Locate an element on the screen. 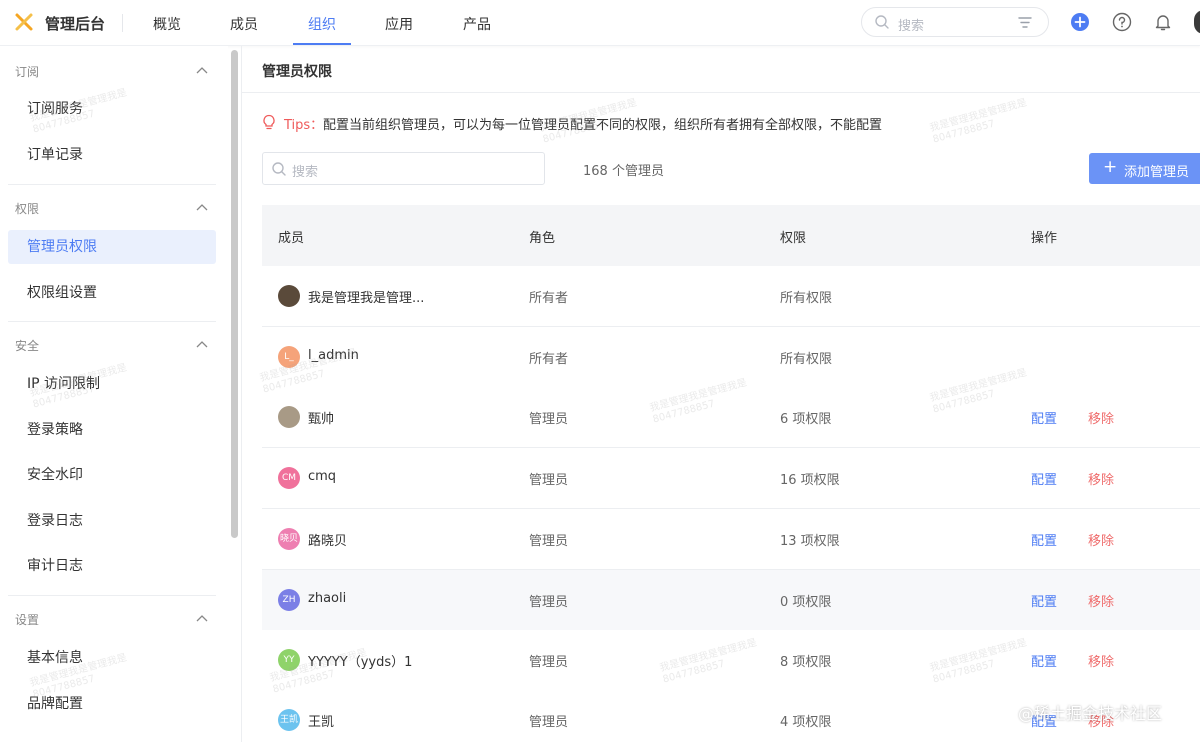  member-name: zhaoli is located at coordinates (327, 598).